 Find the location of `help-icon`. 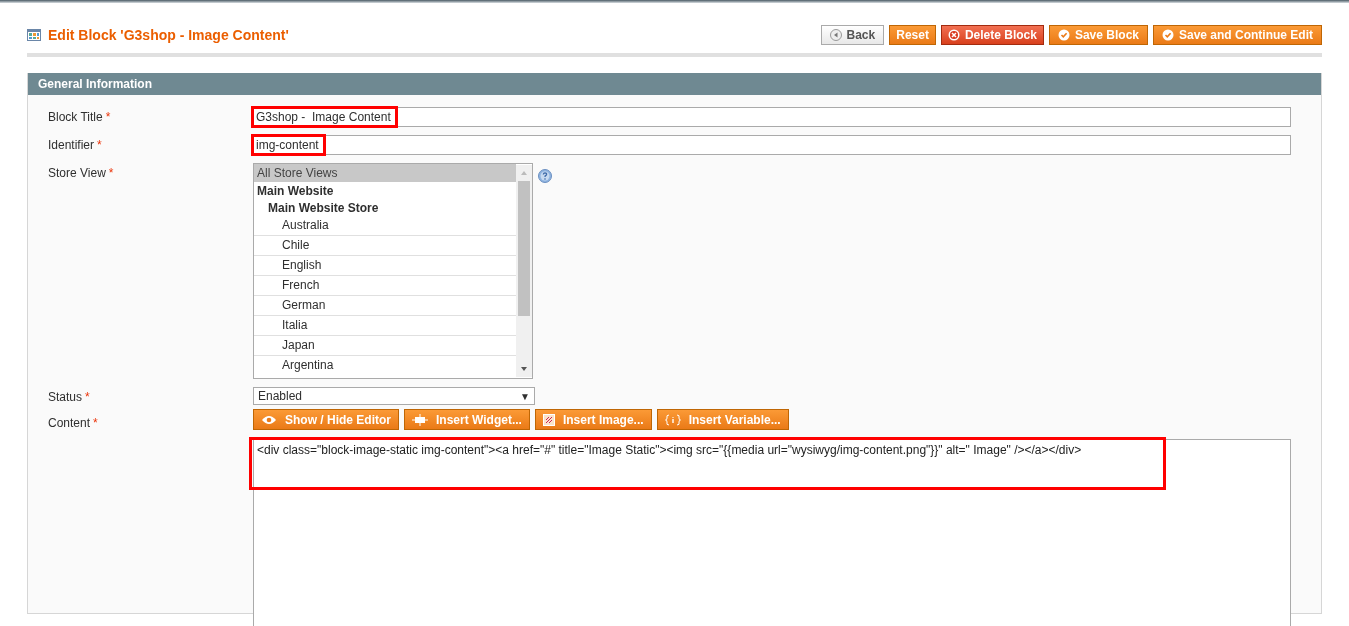

help-icon is located at coordinates (545, 176).